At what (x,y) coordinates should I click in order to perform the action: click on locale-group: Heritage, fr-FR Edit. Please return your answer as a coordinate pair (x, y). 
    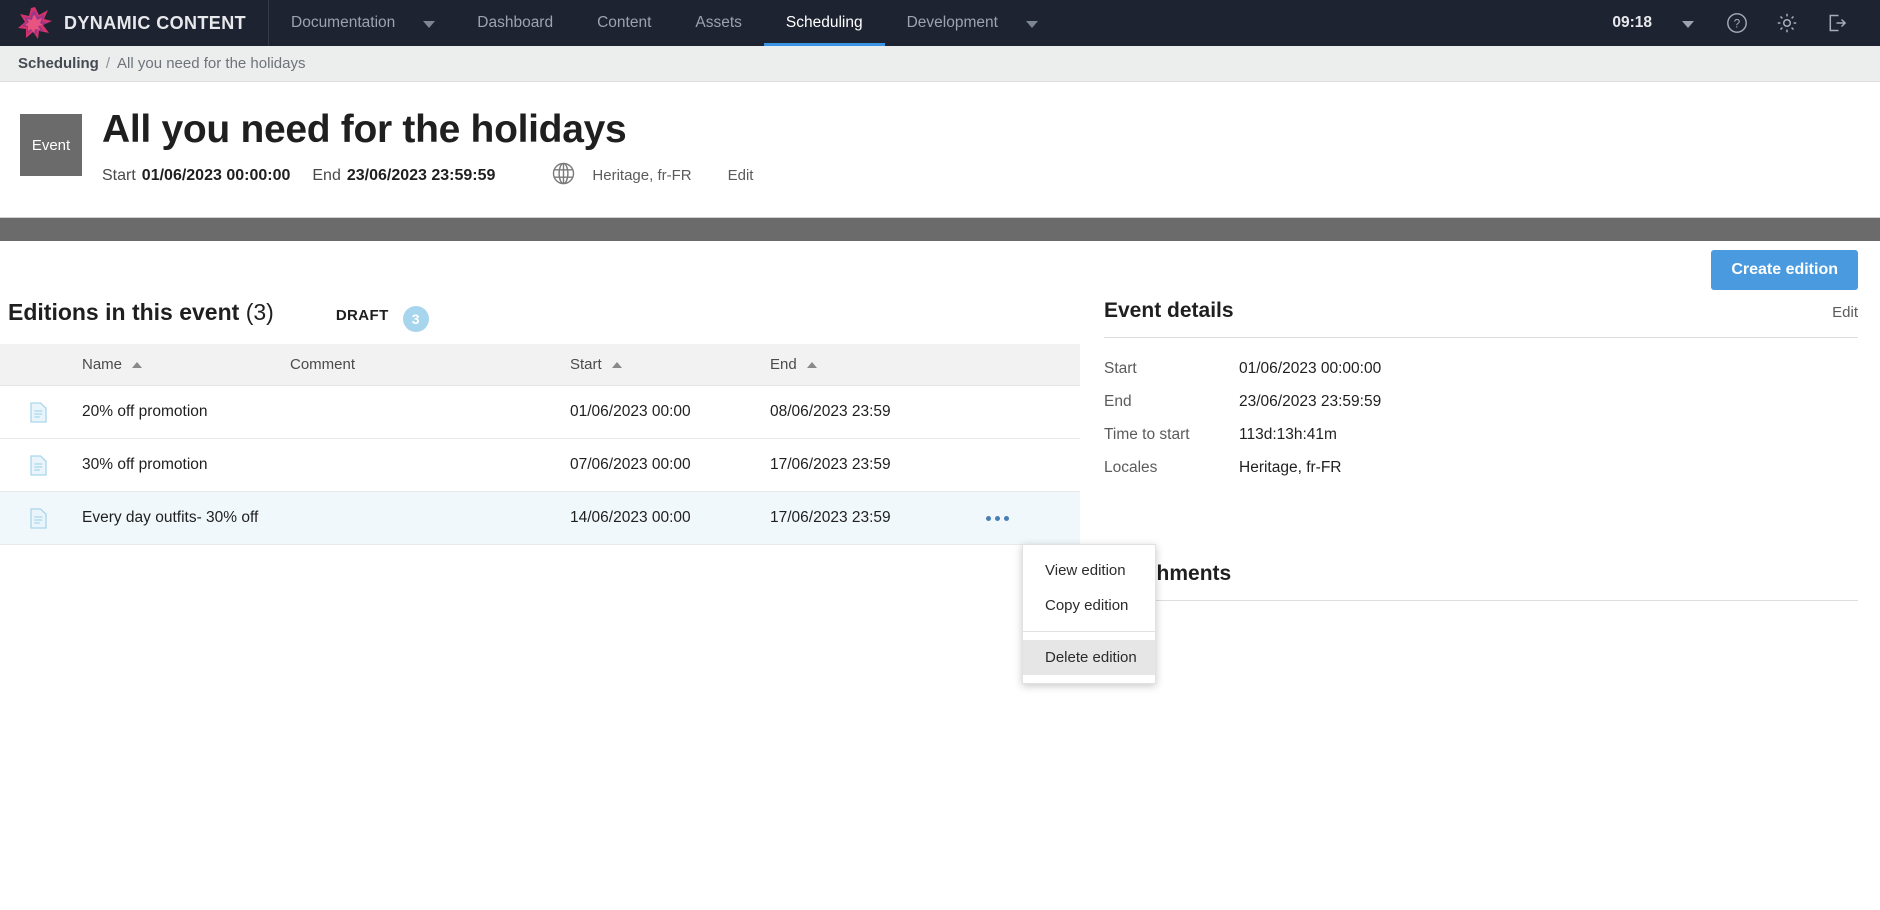
    Looking at the image, I should click on (652, 176).